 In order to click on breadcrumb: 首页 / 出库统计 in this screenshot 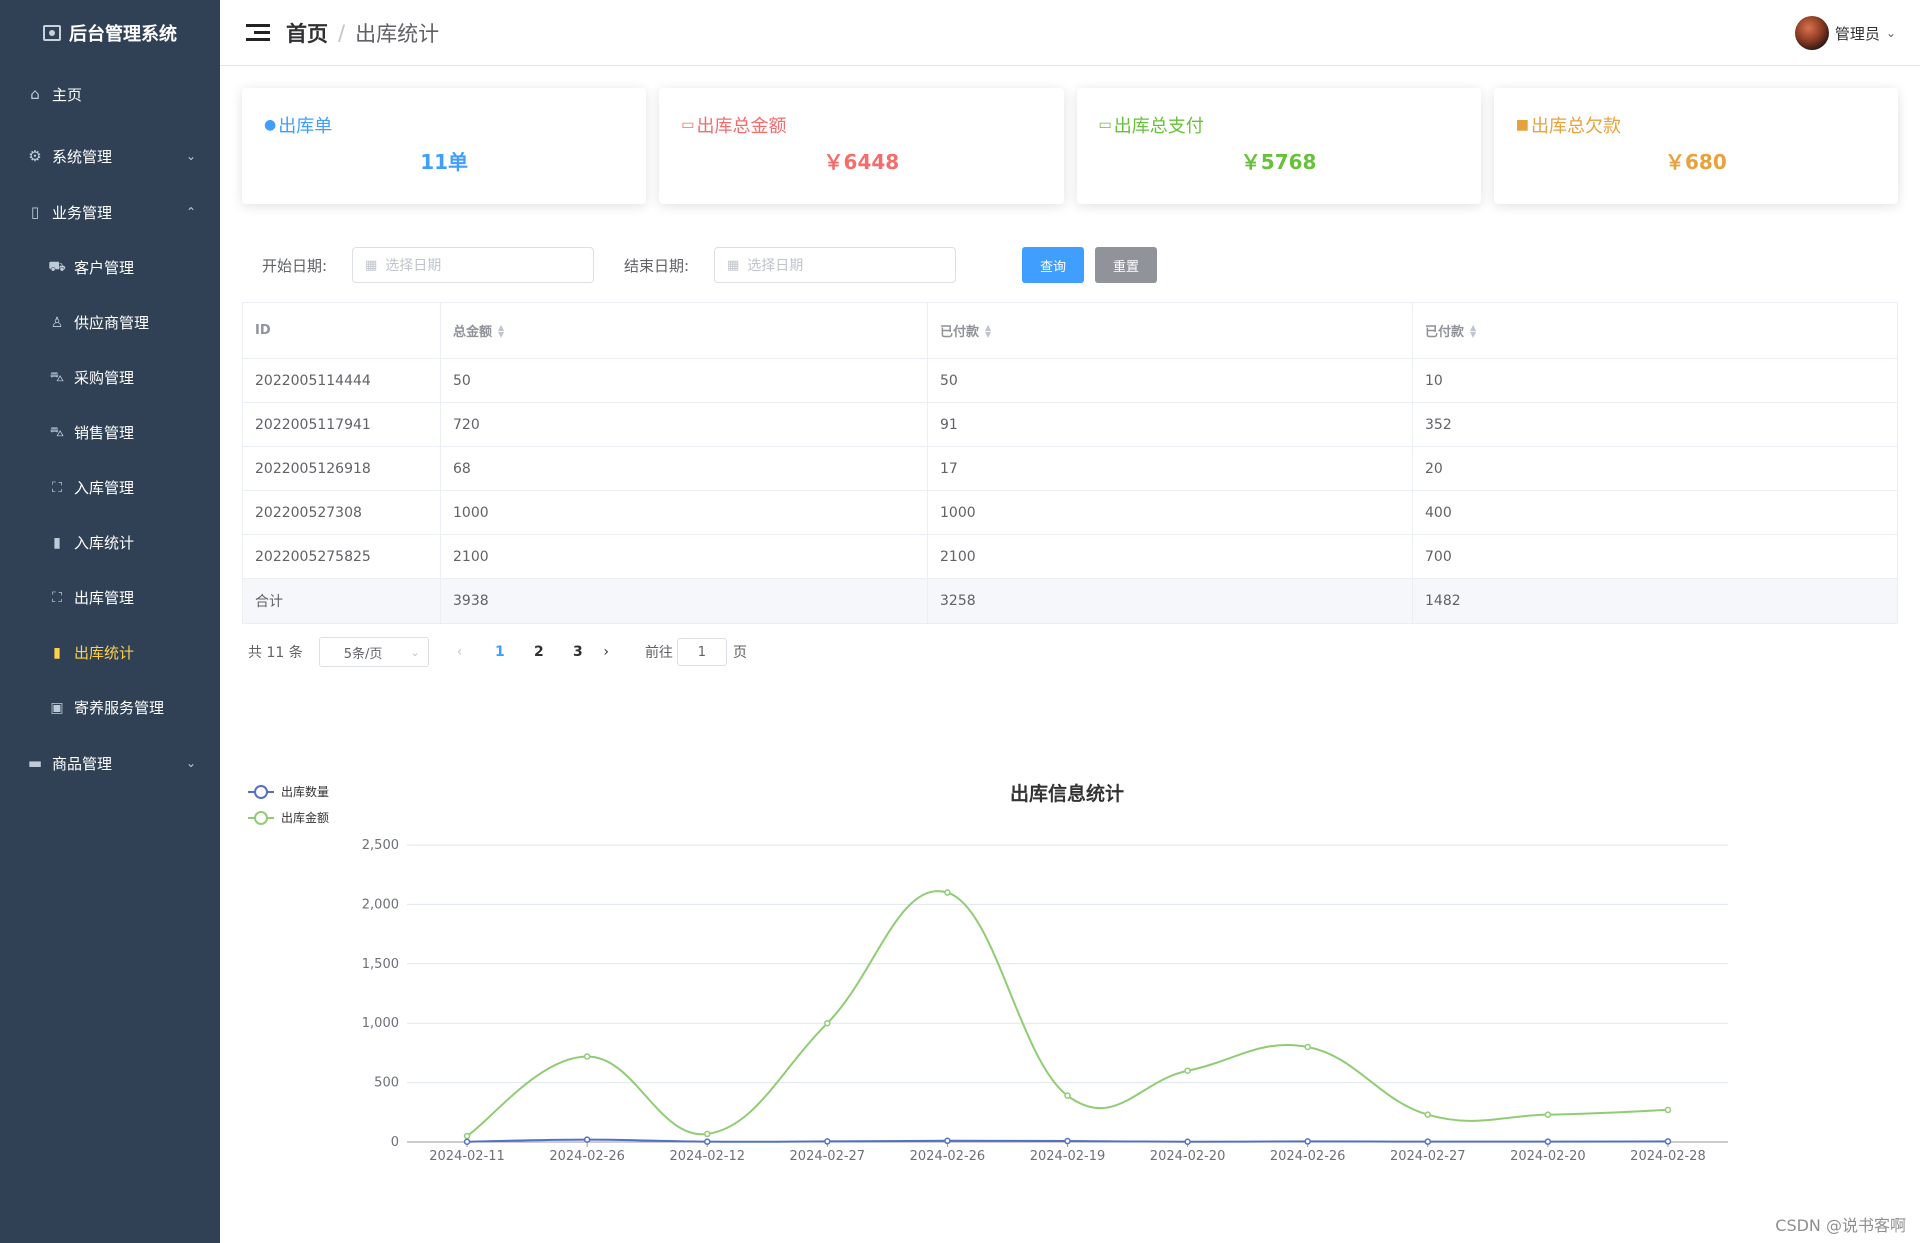, I will do `click(362, 33)`.